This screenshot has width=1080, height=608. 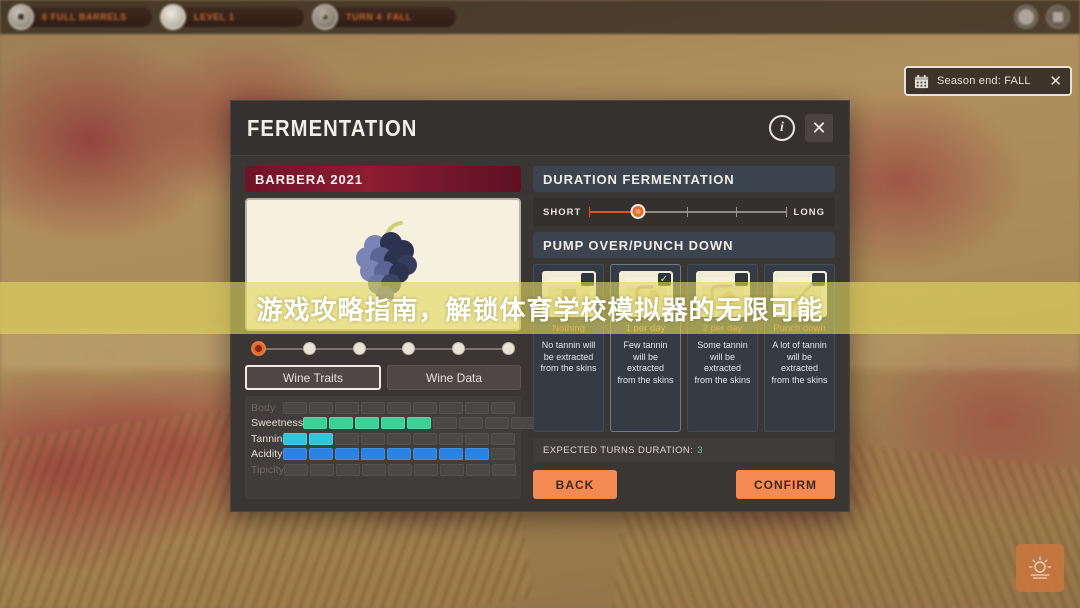 What do you see at coordinates (419, 423) in the screenshot?
I see `trait-cells-sweetness` at bounding box center [419, 423].